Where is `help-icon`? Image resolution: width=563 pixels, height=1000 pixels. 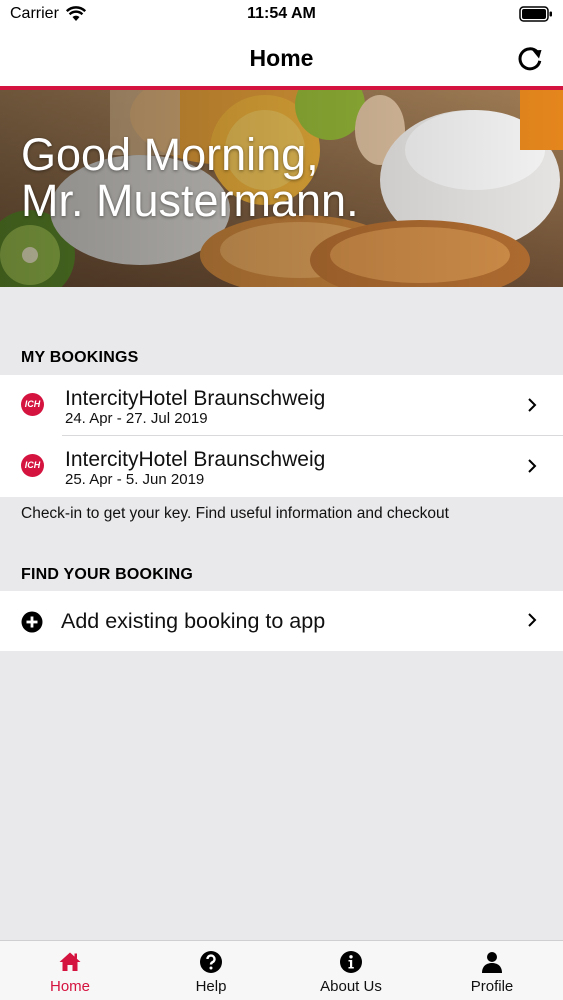
help-icon is located at coordinates (211, 962).